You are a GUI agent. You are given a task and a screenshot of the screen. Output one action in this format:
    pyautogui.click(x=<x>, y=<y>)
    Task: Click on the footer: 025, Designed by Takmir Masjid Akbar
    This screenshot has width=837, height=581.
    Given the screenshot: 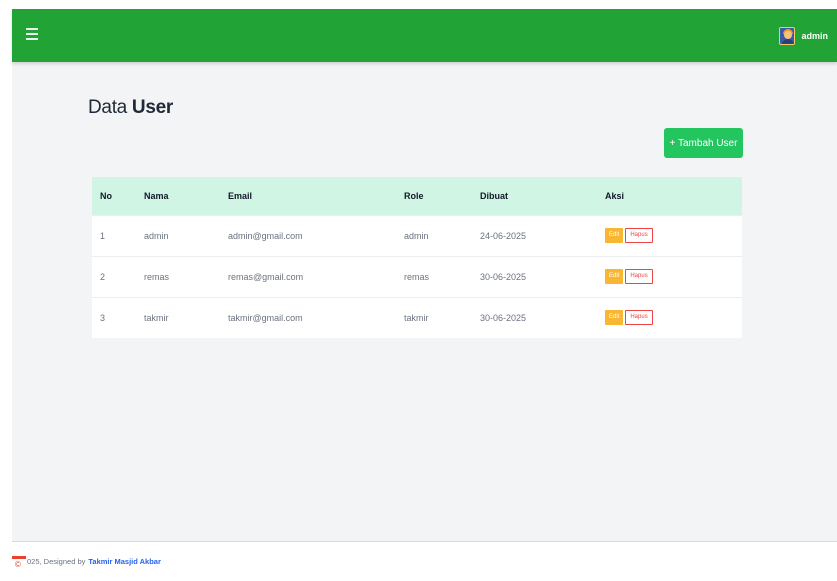 What is the action you would take?
    pyautogui.click(x=87, y=561)
    